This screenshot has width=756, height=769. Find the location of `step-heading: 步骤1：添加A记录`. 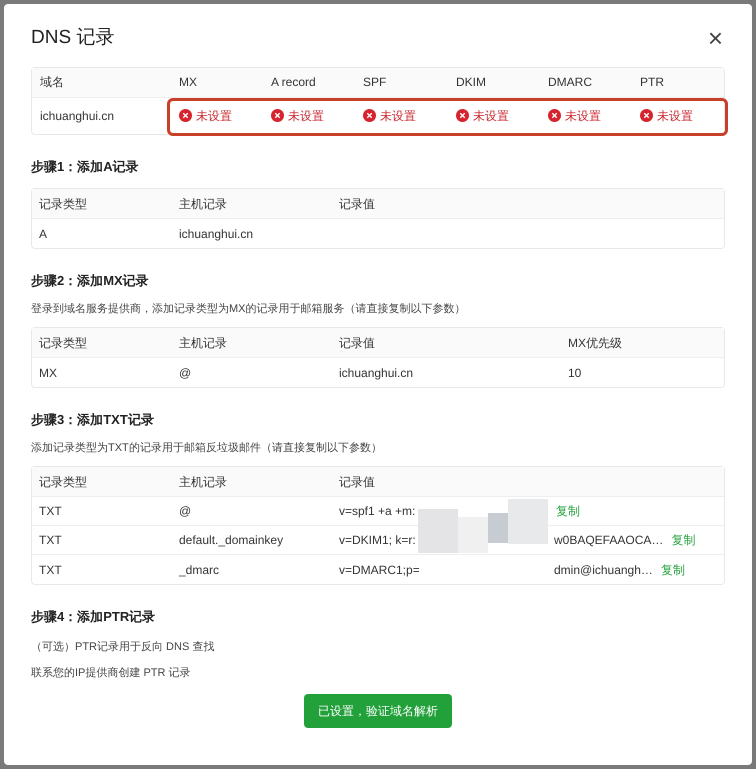

step-heading: 步骤1：添加A记录 is located at coordinates (85, 167).